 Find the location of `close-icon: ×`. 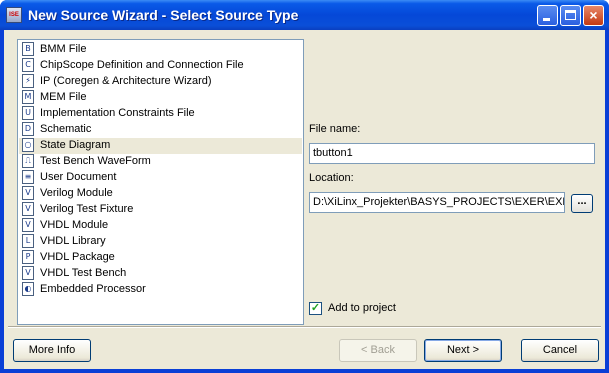

close-icon: × is located at coordinates (593, 15).